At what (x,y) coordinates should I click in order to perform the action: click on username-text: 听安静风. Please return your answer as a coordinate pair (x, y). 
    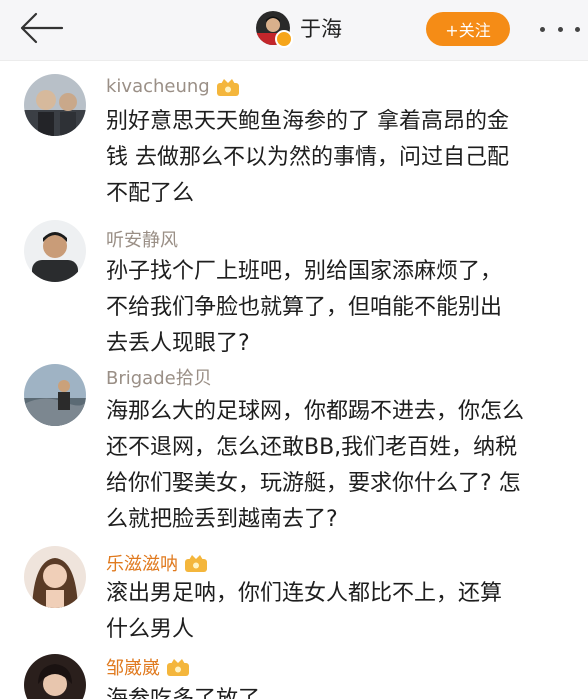
    Looking at the image, I should click on (142, 240).